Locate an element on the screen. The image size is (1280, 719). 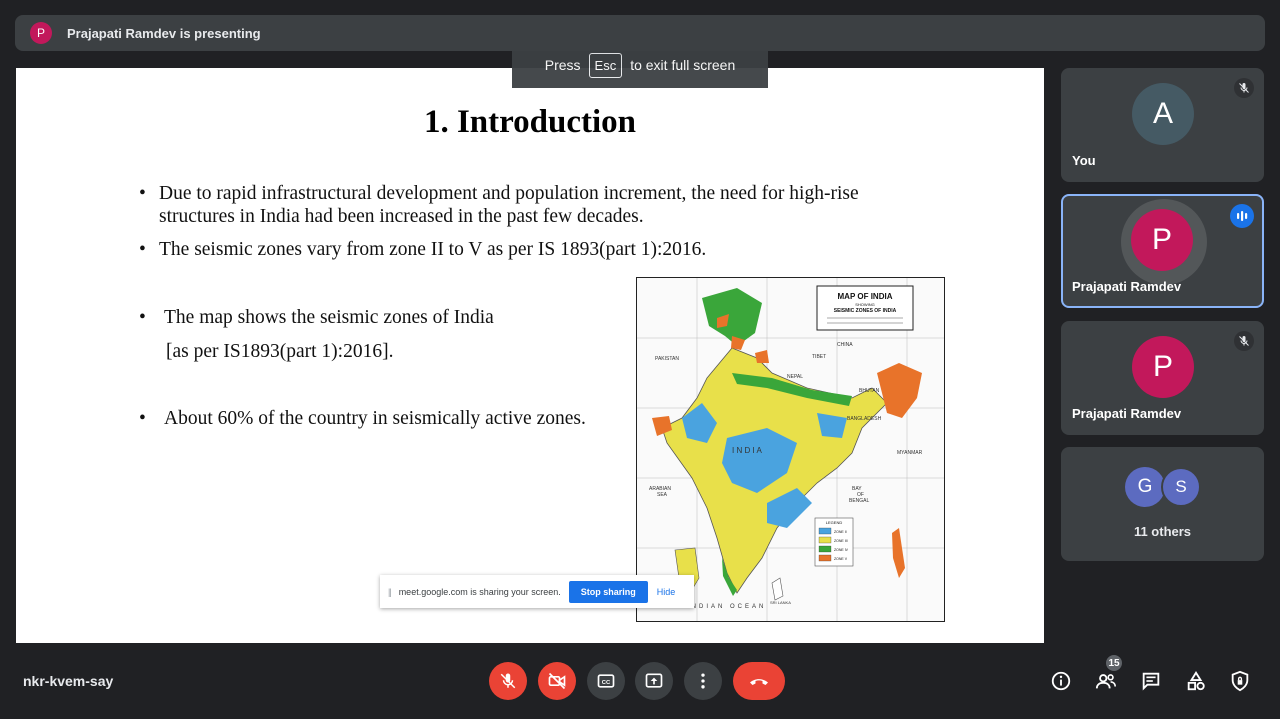
captions-icon: CC is located at coordinates (606, 681).